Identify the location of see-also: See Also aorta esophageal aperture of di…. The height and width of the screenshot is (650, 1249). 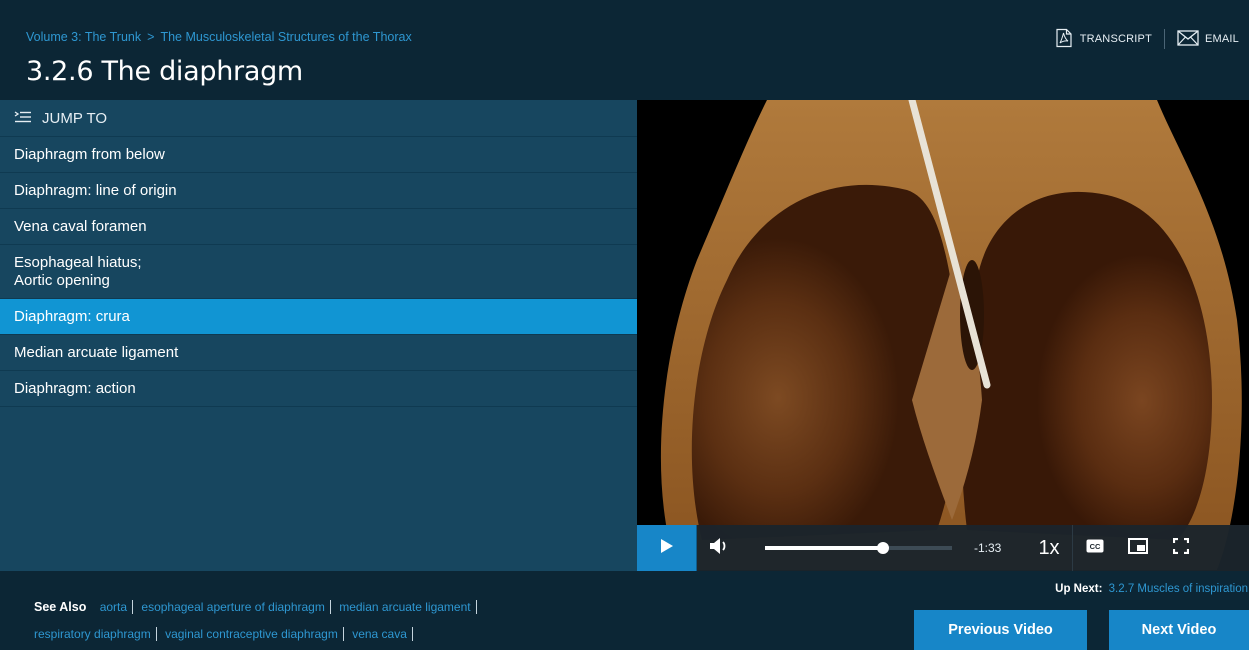
(294, 621).